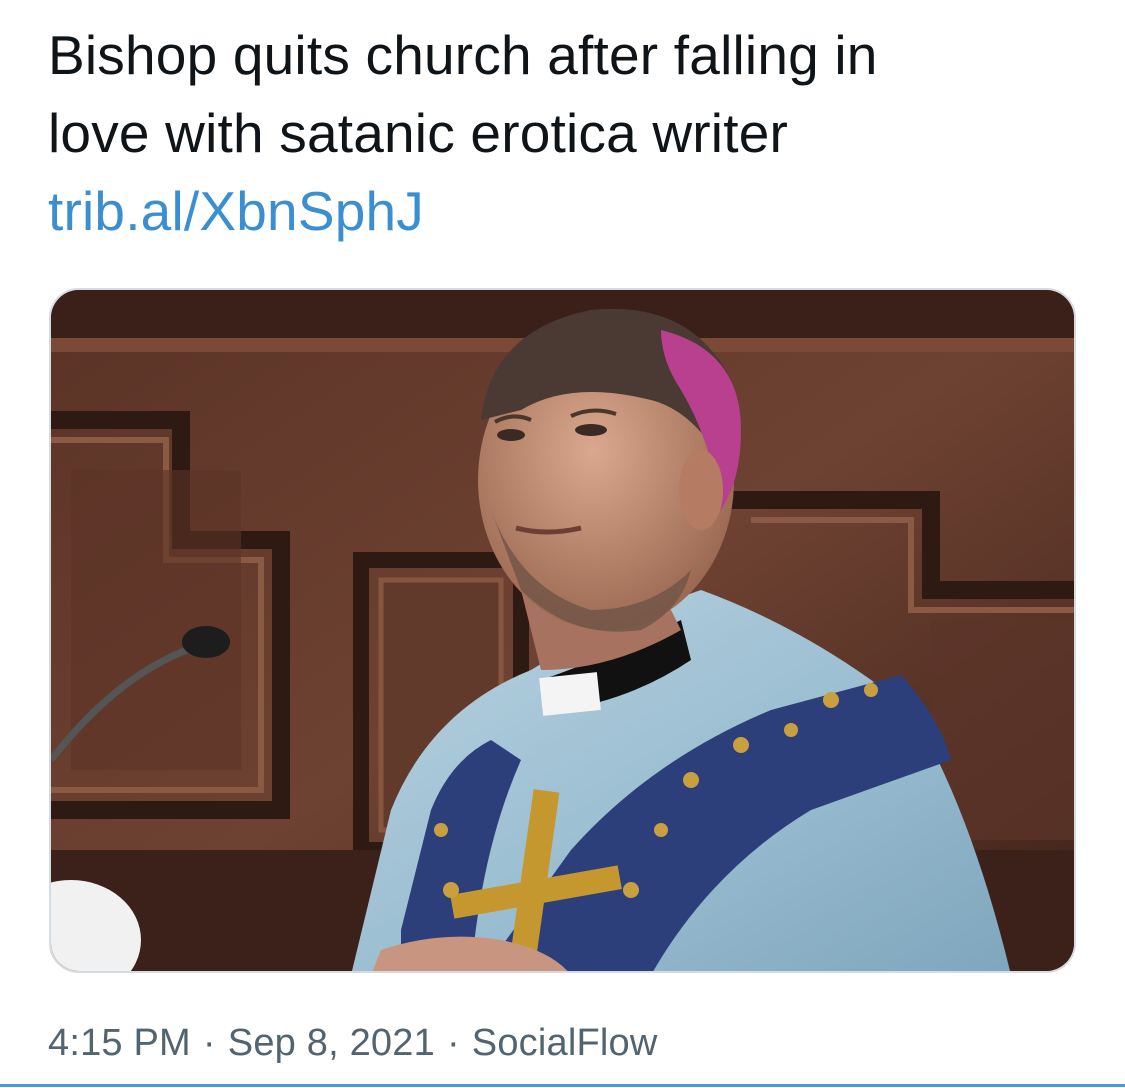  What do you see at coordinates (331, 1043) in the screenshot?
I see `tweet-date: Sep 8, 2021` at bounding box center [331, 1043].